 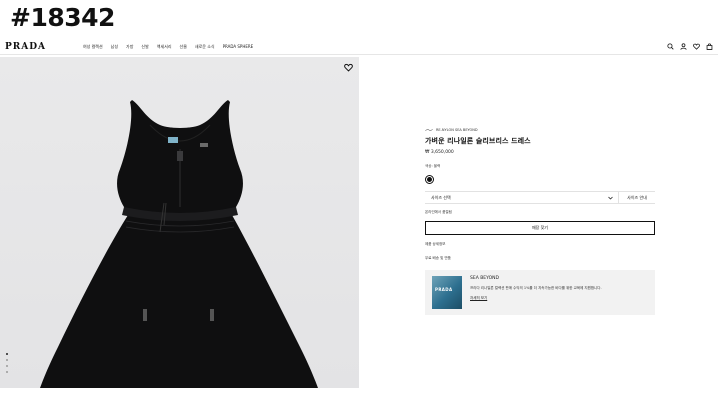 I want to click on menu-item-gifts: 선물, so click(x=183, y=47).